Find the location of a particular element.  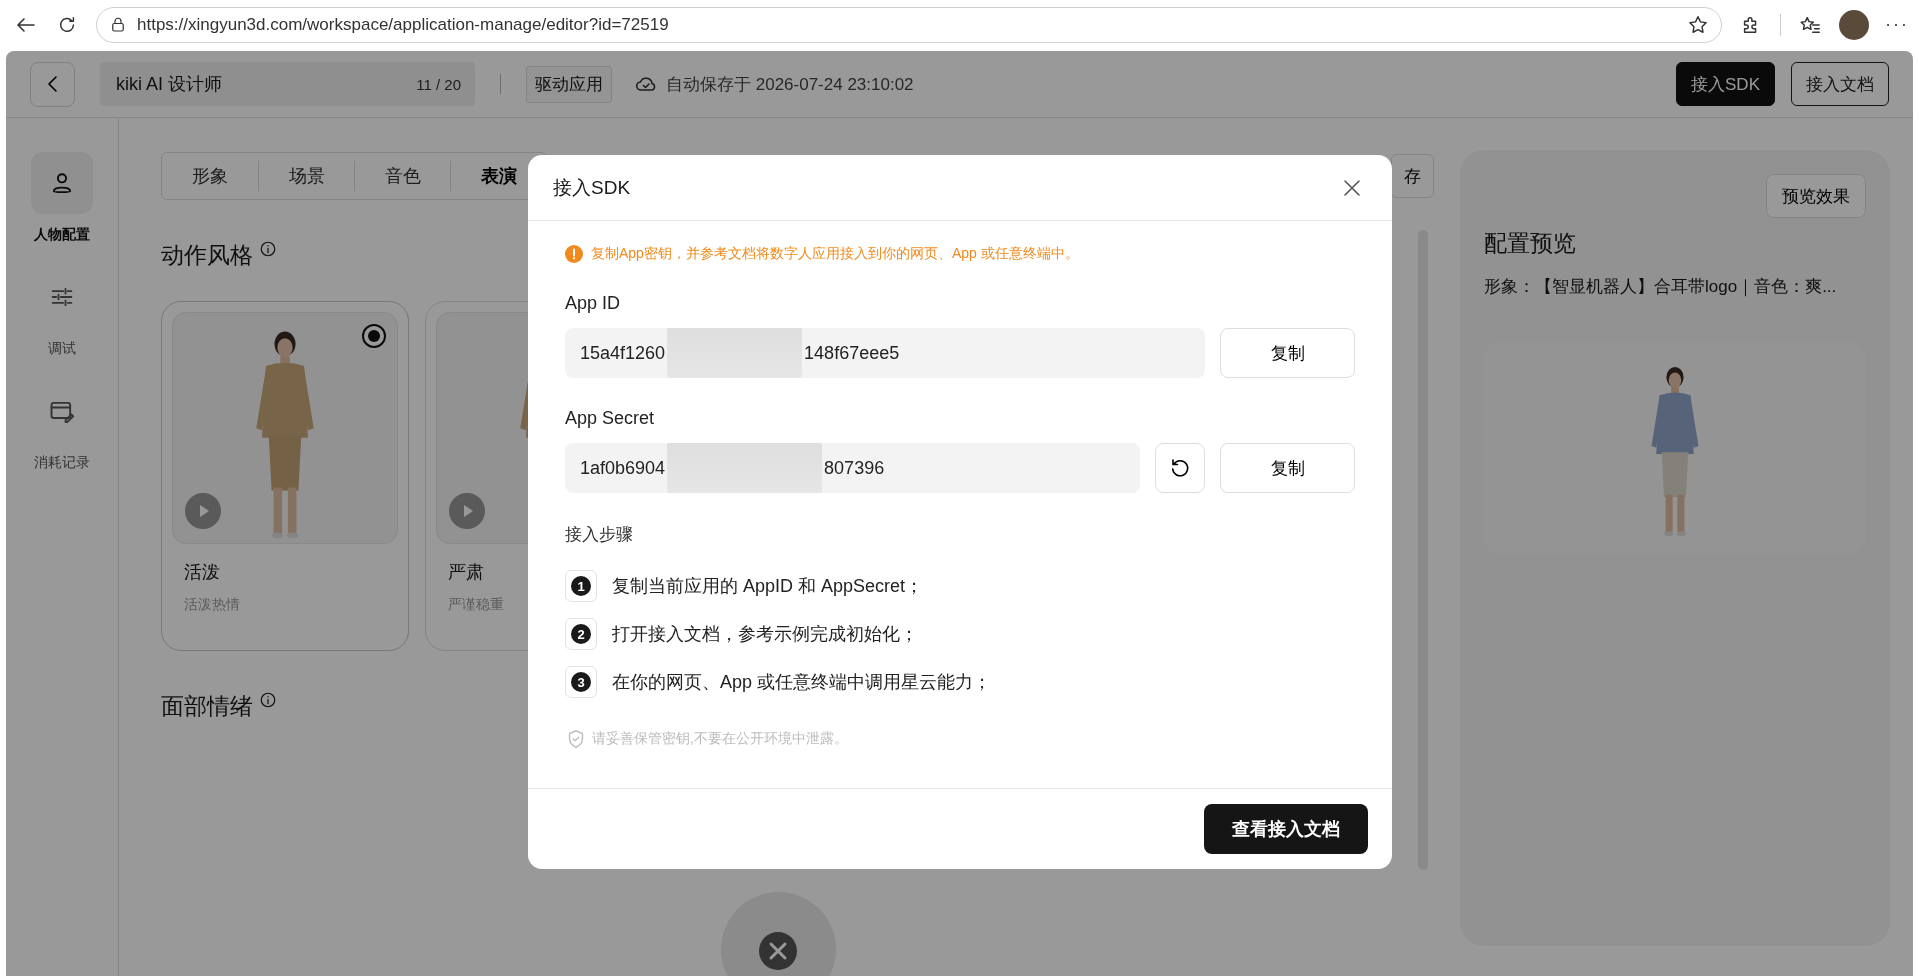

step-number: 3 is located at coordinates (581, 682).